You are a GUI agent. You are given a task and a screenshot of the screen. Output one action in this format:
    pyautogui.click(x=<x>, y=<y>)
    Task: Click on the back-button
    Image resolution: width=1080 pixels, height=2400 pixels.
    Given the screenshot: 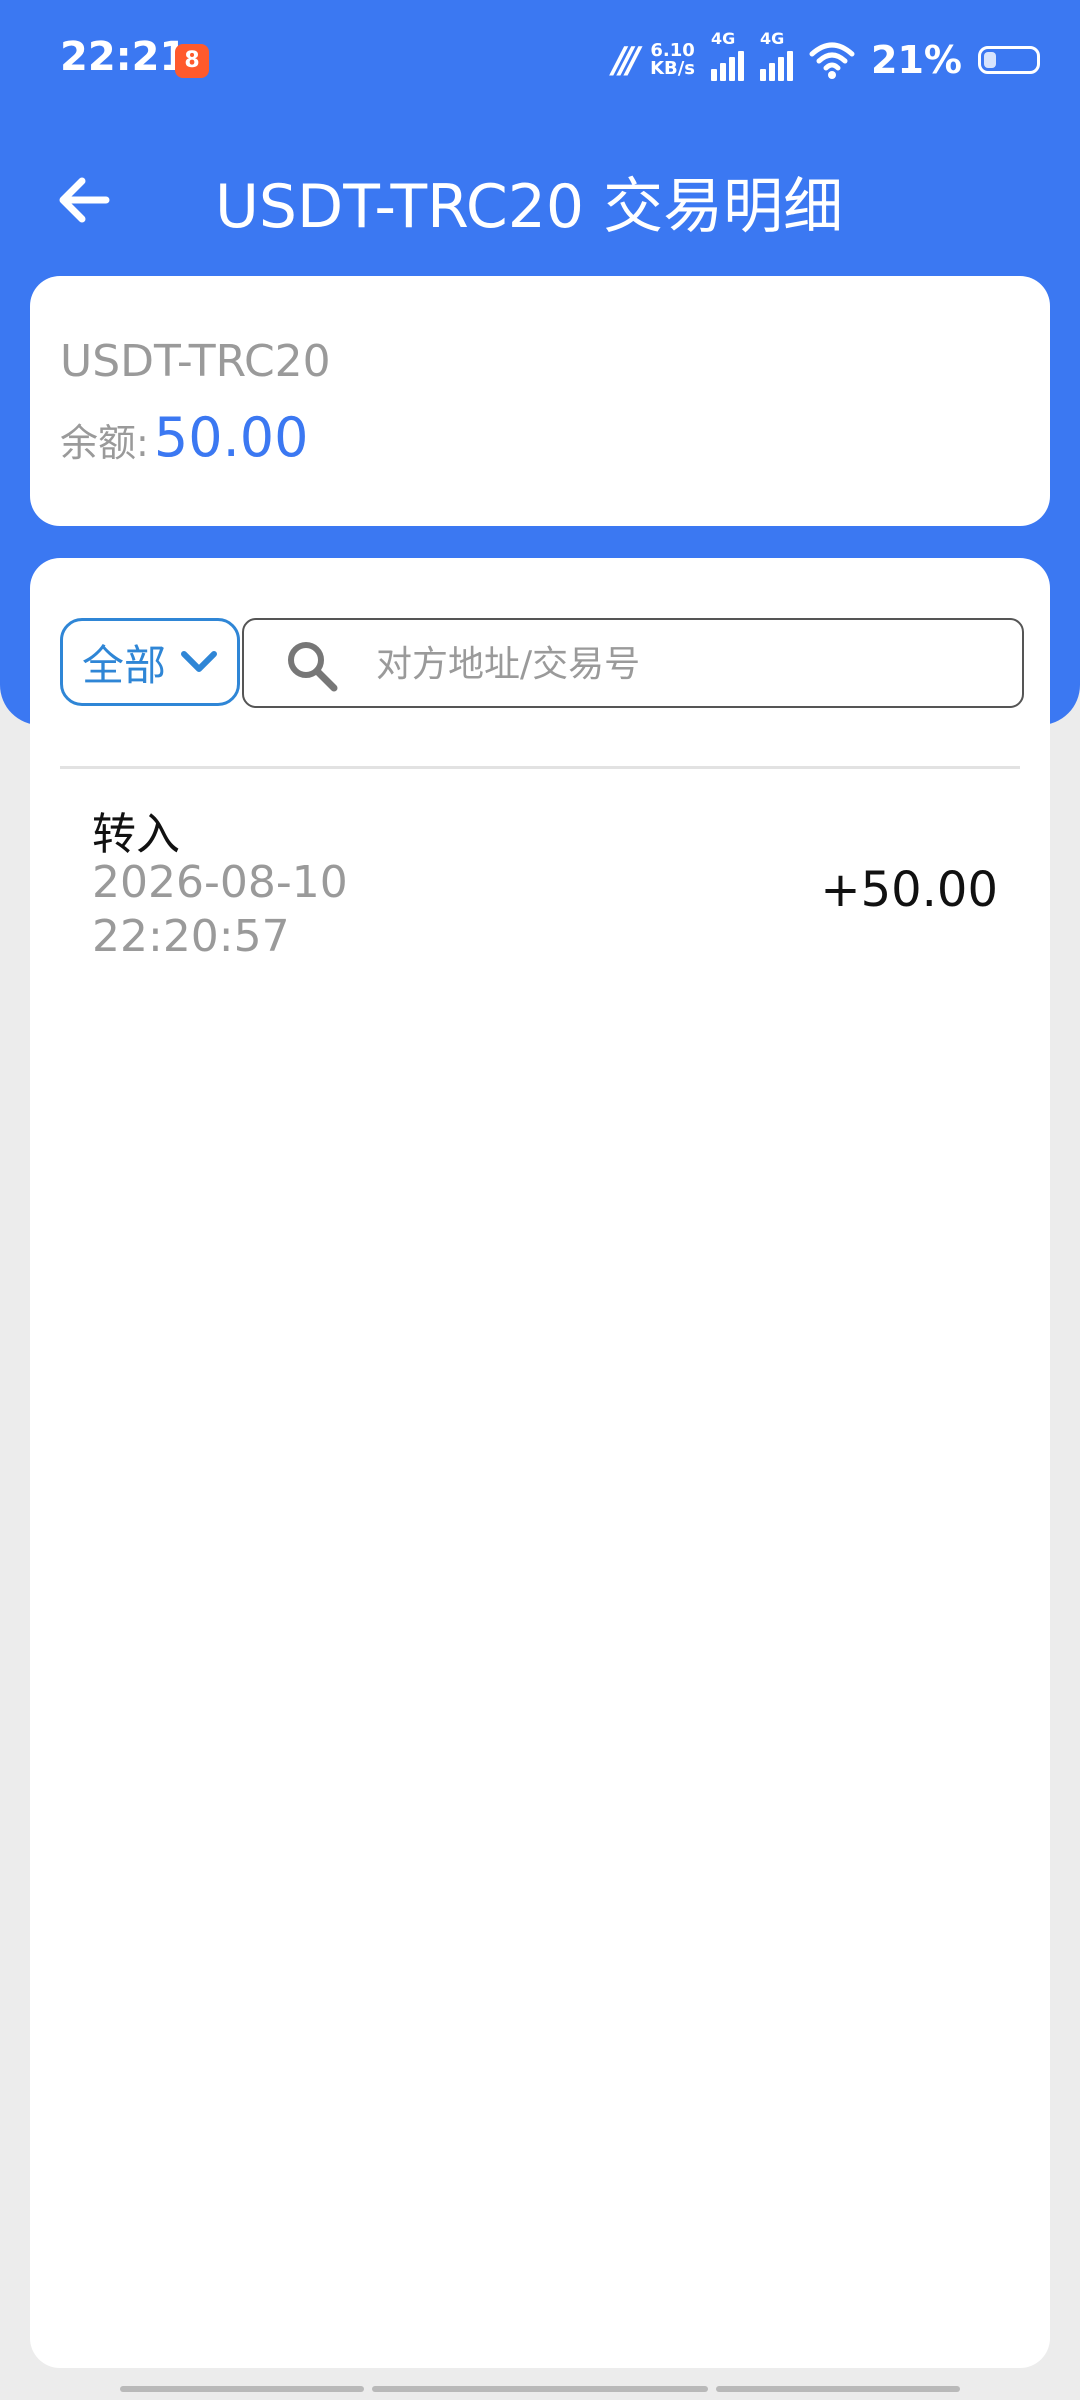 What is the action you would take?
    pyautogui.click(x=85, y=200)
    